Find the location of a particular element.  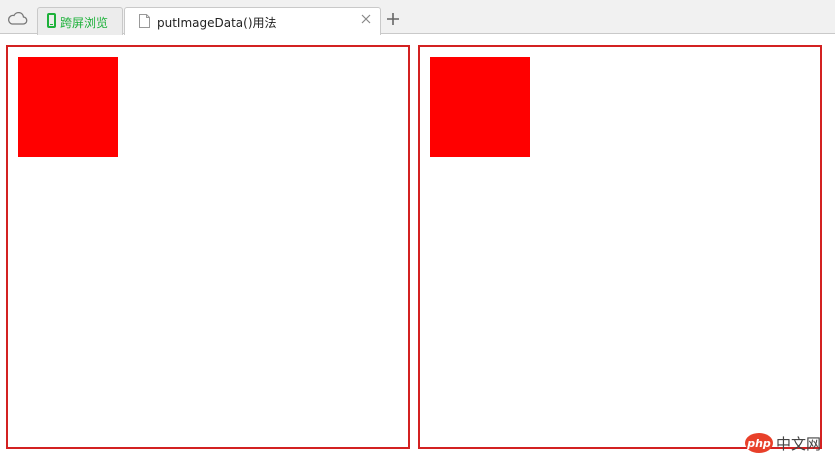

tab-cross-screen: 跨屏浏览 is located at coordinates (80, 21).